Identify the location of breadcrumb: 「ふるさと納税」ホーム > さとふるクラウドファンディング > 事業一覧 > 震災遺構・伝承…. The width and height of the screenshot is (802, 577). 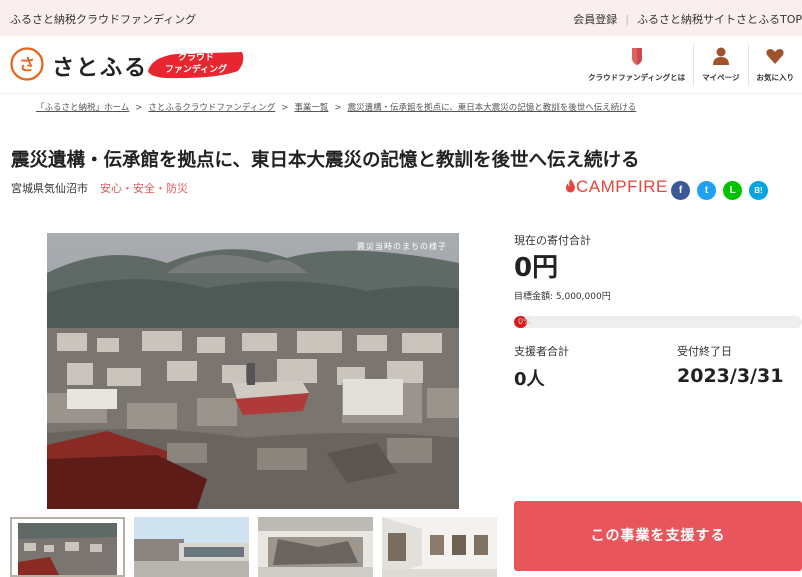
(336, 107).